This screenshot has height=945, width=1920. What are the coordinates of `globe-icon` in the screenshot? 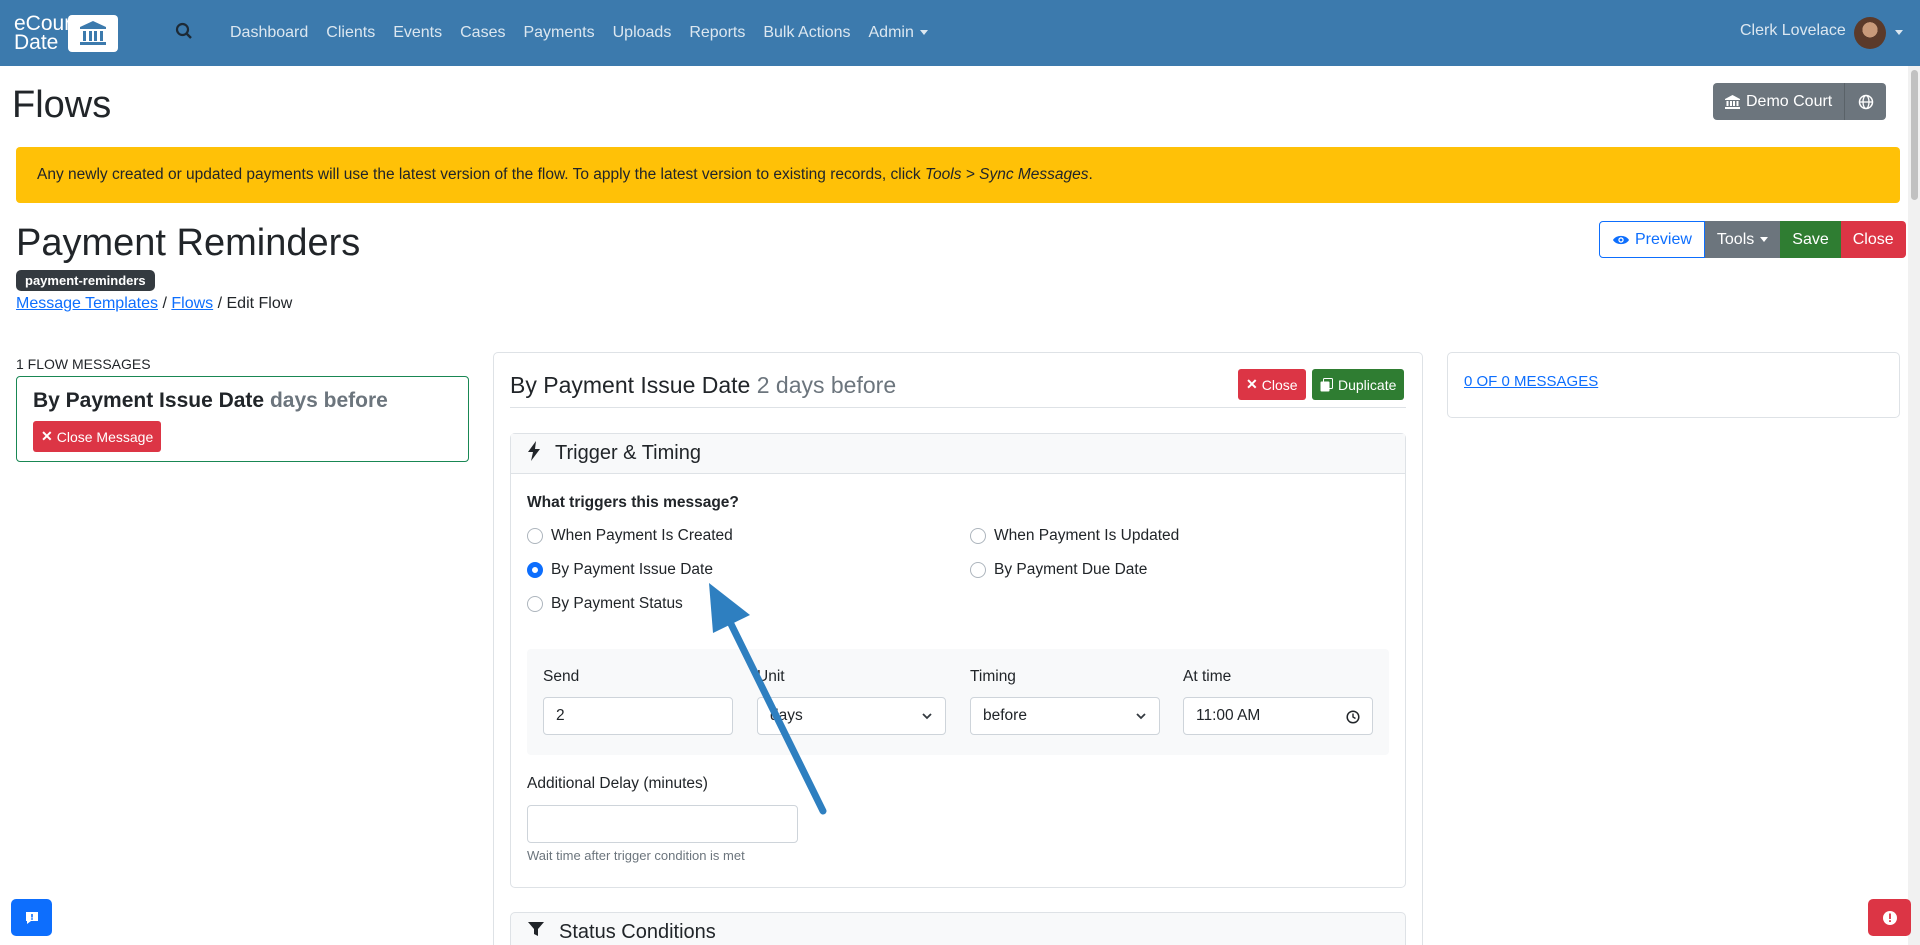 It's located at (1865, 101).